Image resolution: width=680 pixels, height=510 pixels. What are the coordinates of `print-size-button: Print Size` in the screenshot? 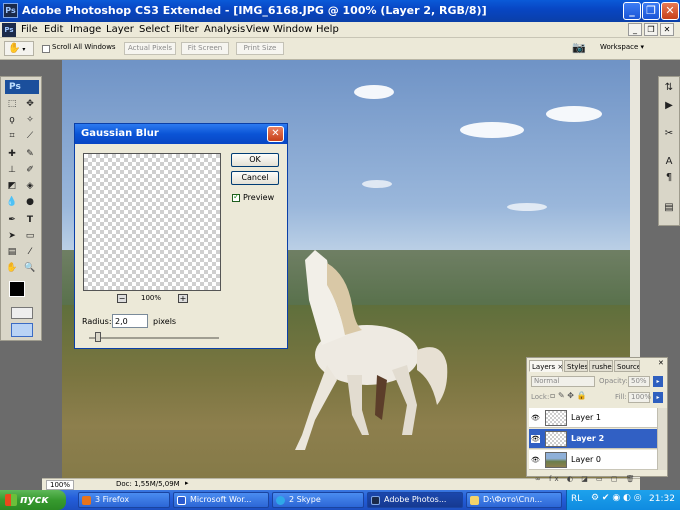 It's located at (260, 48).